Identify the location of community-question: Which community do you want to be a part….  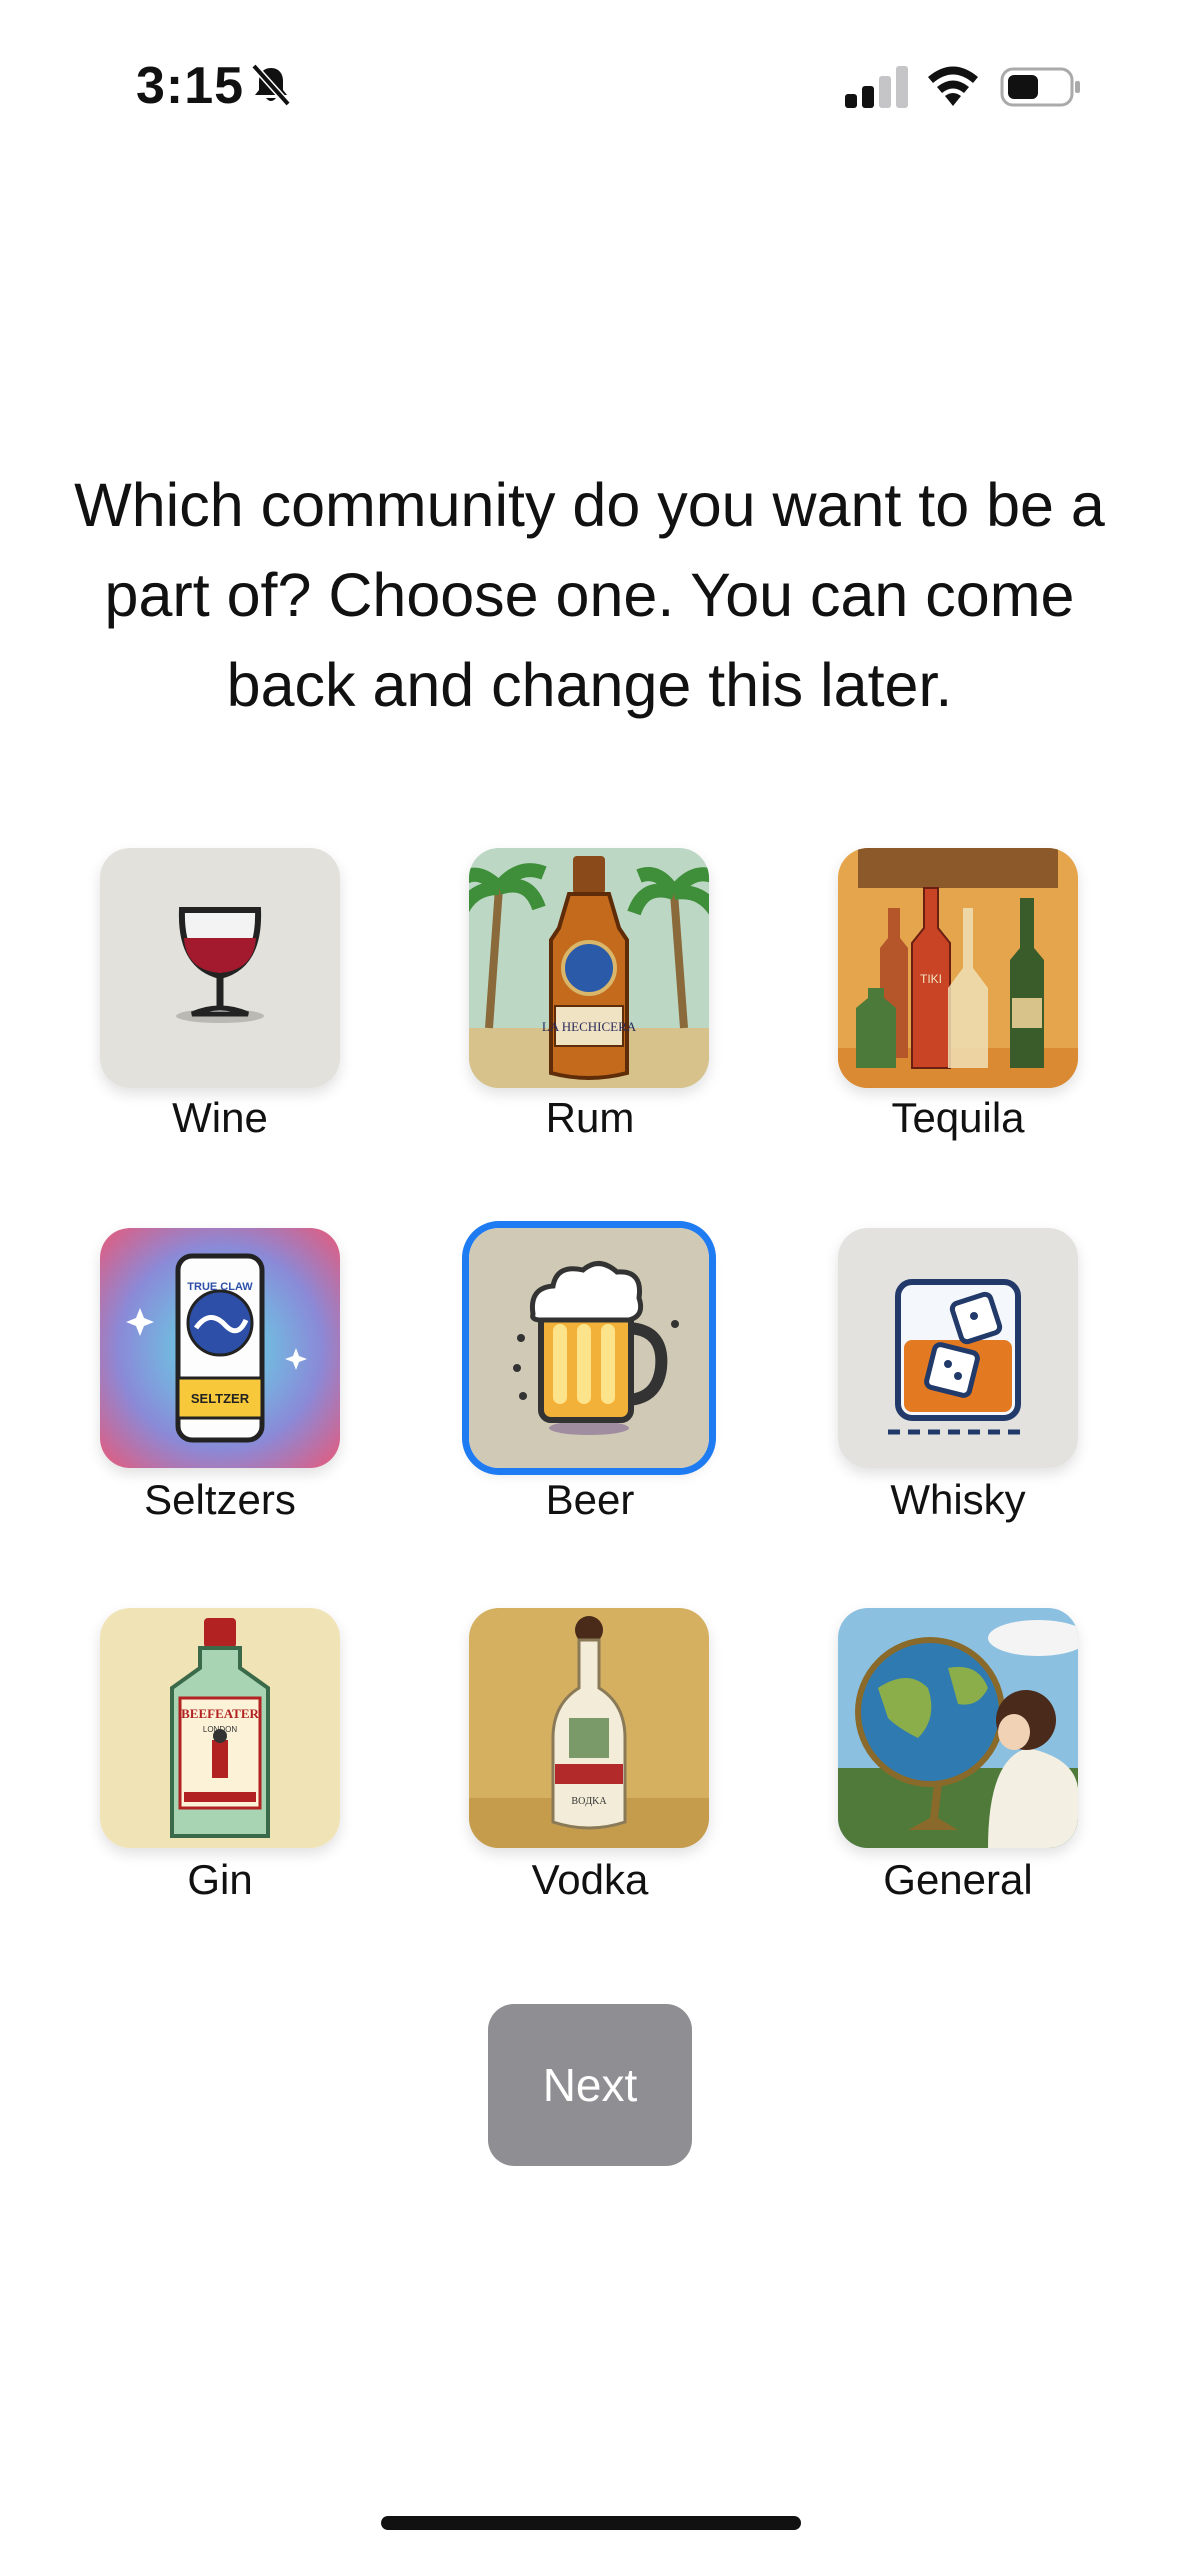
(589, 595).